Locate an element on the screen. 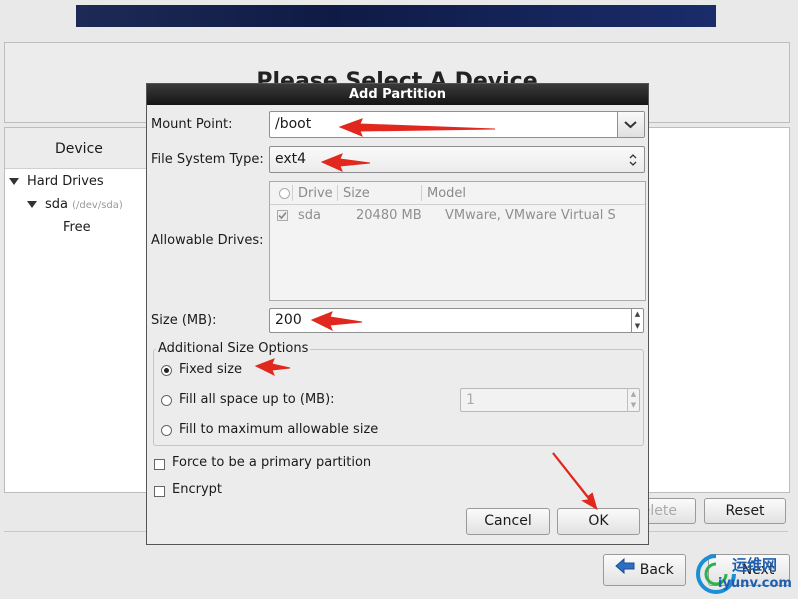 This screenshot has width=798, height=599. watermark-url: iyunv.com is located at coordinates (755, 583).